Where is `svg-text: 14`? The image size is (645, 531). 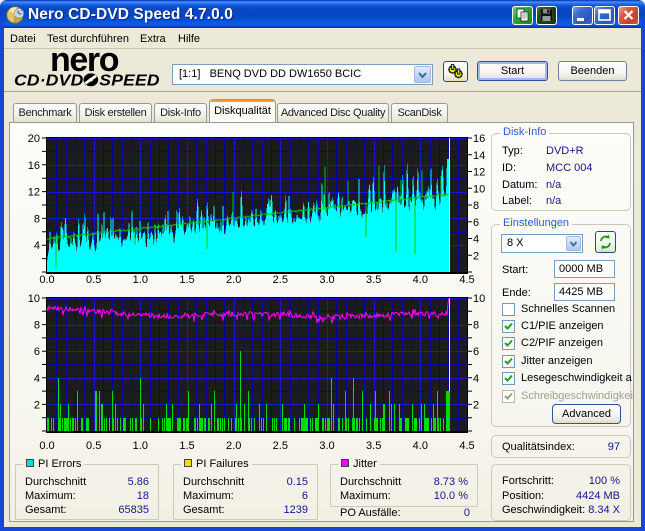
svg-text: 14 is located at coordinates (479, 156).